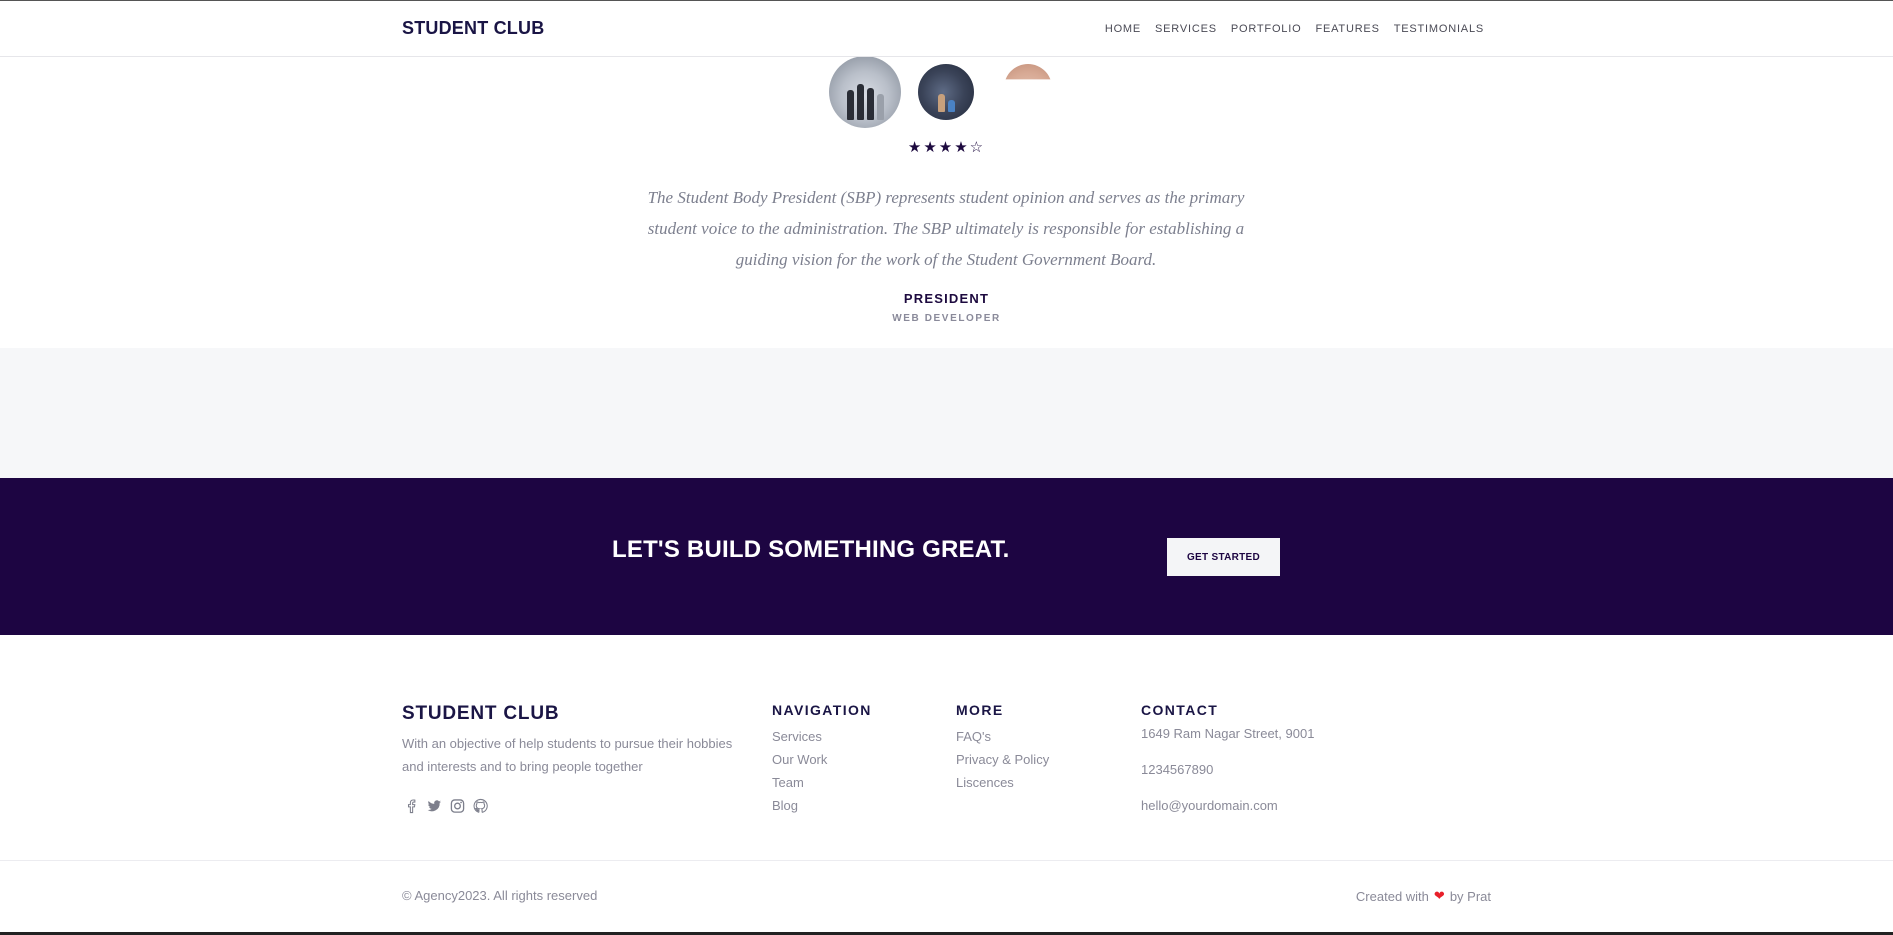  Describe the element at coordinates (1266, 29) in the screenshot. I see `nav-portfolio: PORTFOLIO` at that location.